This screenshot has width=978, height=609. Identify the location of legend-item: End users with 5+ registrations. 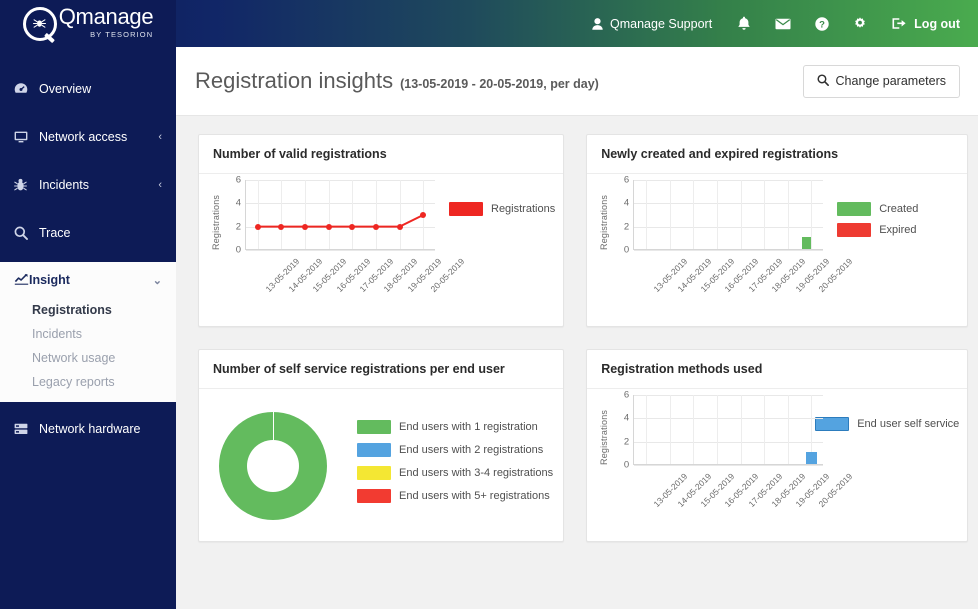
(455, 496).